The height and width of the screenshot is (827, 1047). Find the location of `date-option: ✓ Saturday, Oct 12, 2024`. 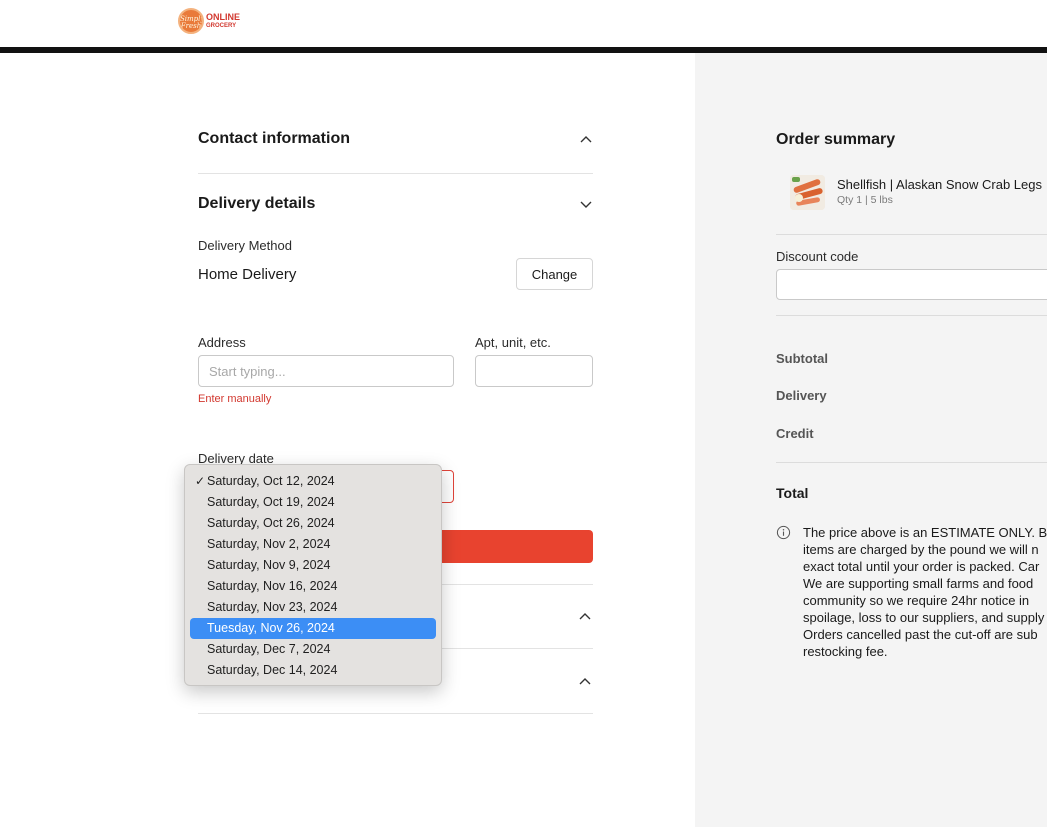

date-option: ✓ Saturday, Oct 12, 2024 is located at coordinates (313, 481).